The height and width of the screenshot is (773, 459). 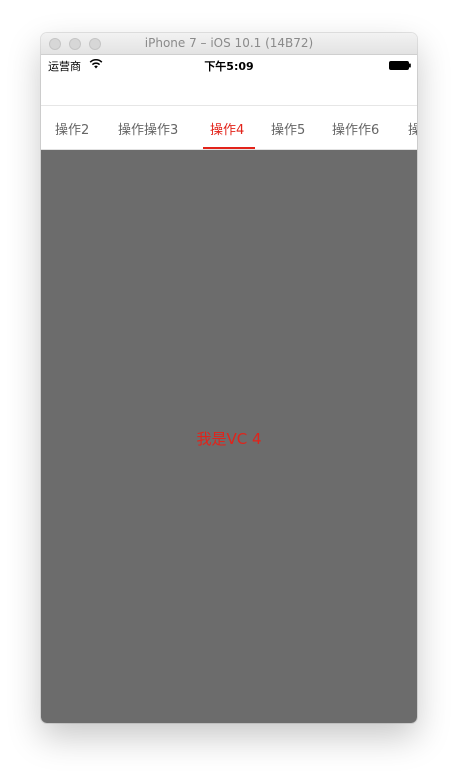 I want to click on tab-operation-7-partial: 操, so click(x=412, y=128).